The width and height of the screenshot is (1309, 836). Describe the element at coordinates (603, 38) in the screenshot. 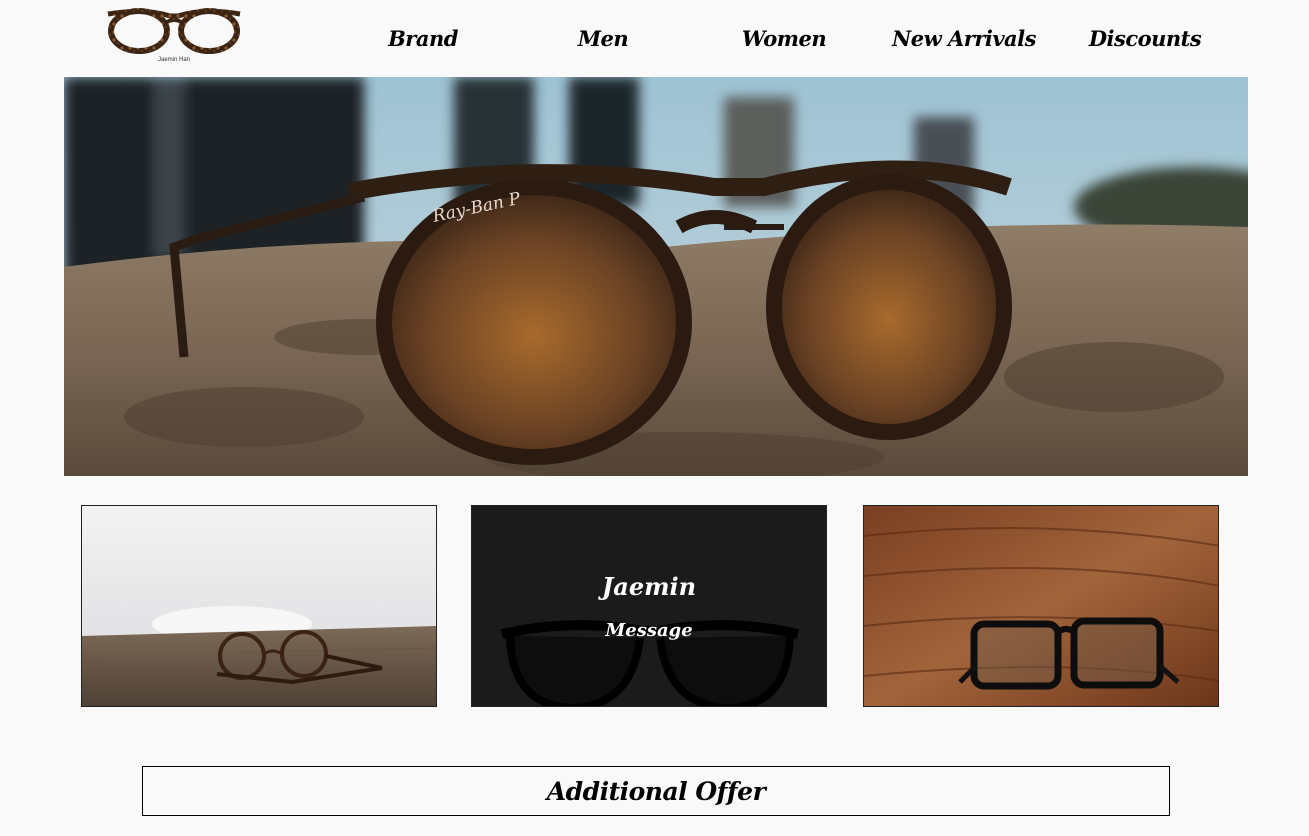

I see `nav-men: Men` at that location.